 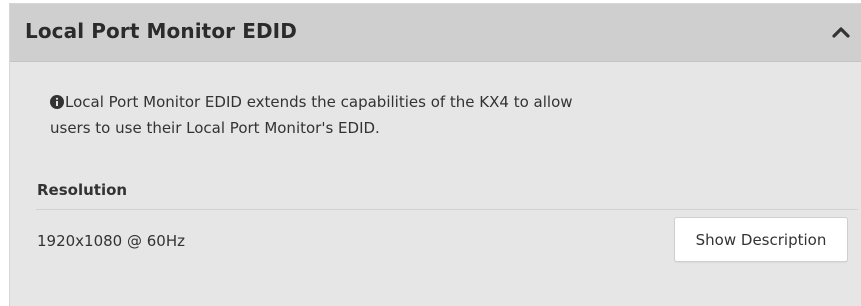 What do you see at coordinates (82, 190) in the screenshot?
I see `resolution-label: Resolution` at bounding box center [82, 190].